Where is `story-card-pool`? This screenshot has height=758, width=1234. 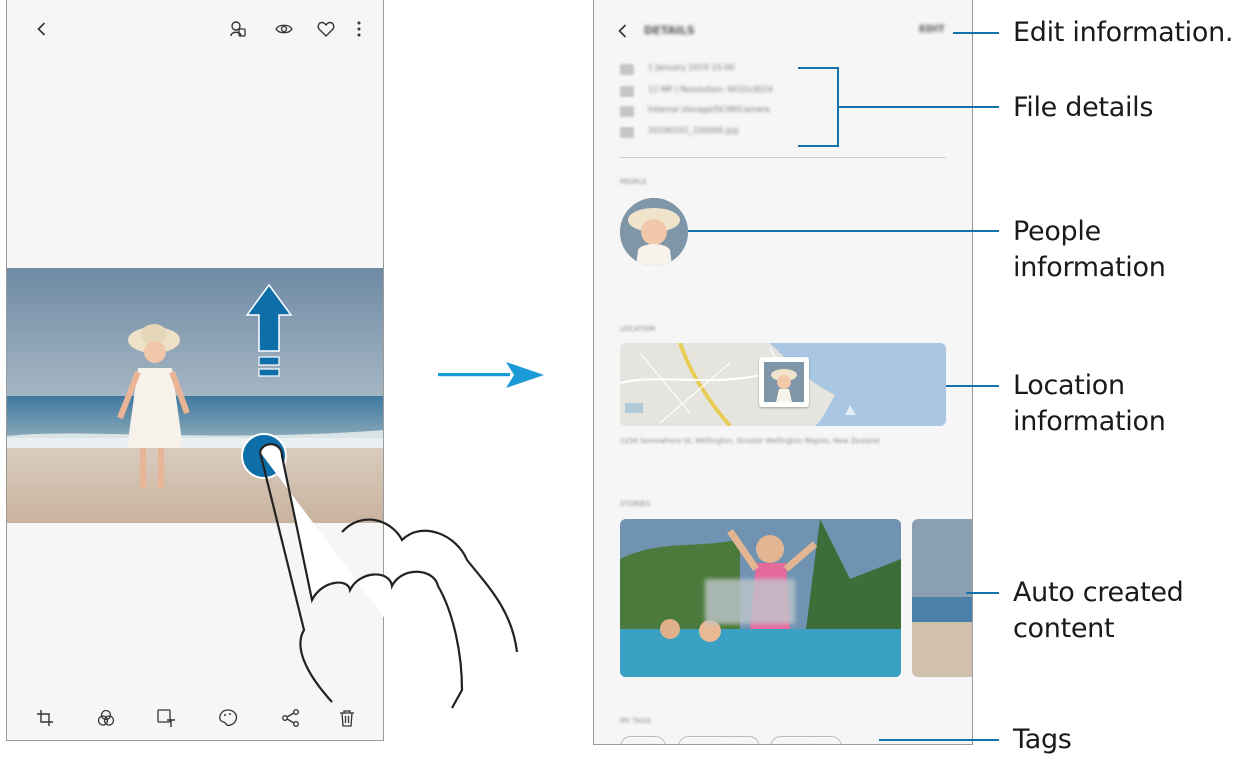
story-card-pool is located at coordinates (760, 598).